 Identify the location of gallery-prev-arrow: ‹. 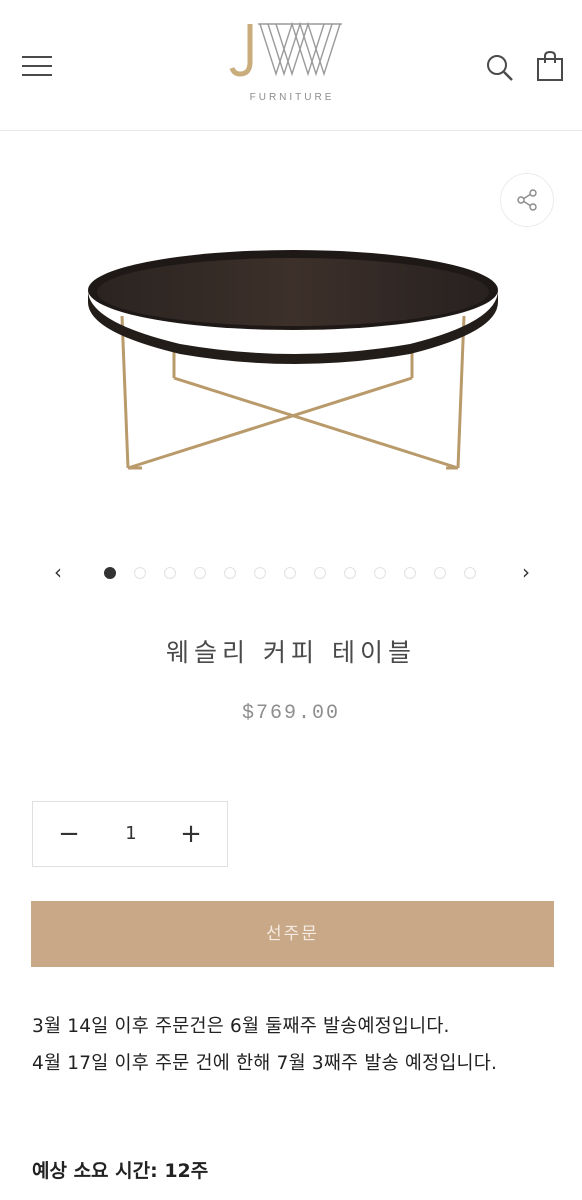
(58, 572).